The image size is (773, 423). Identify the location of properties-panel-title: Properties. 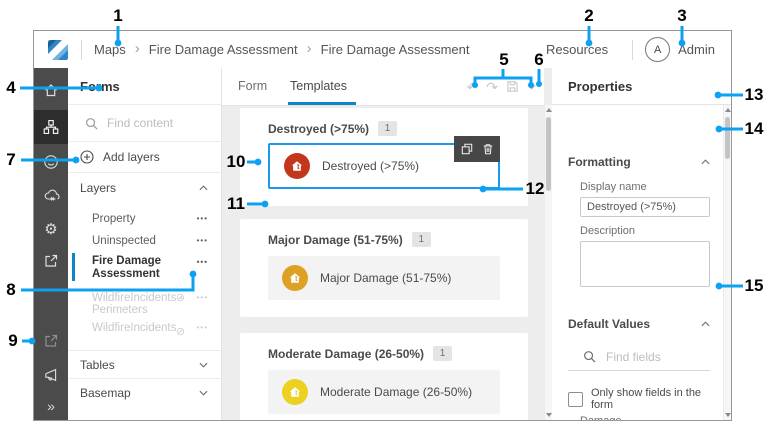
(600, 86).